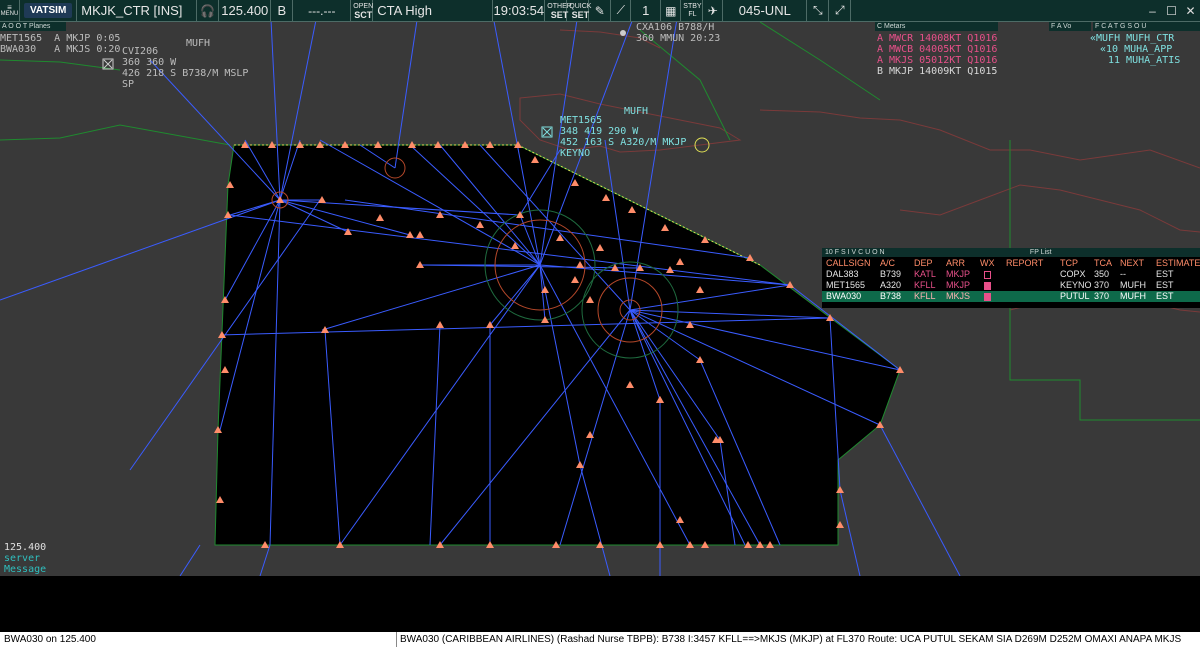  I want to click on menu-icon: ≡, so click(9, 7).